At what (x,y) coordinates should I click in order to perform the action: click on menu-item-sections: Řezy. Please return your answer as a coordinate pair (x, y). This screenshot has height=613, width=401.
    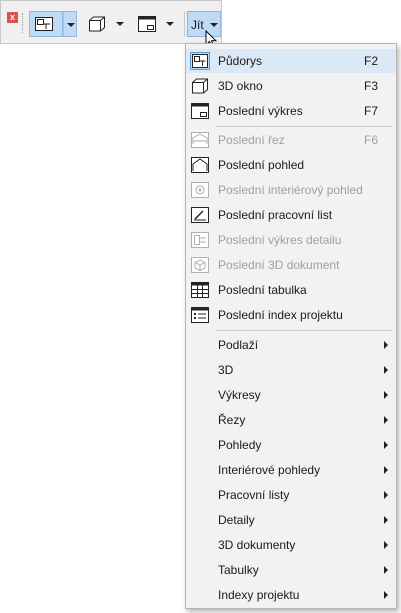
    Looking at the image, I should click on (291, 420).